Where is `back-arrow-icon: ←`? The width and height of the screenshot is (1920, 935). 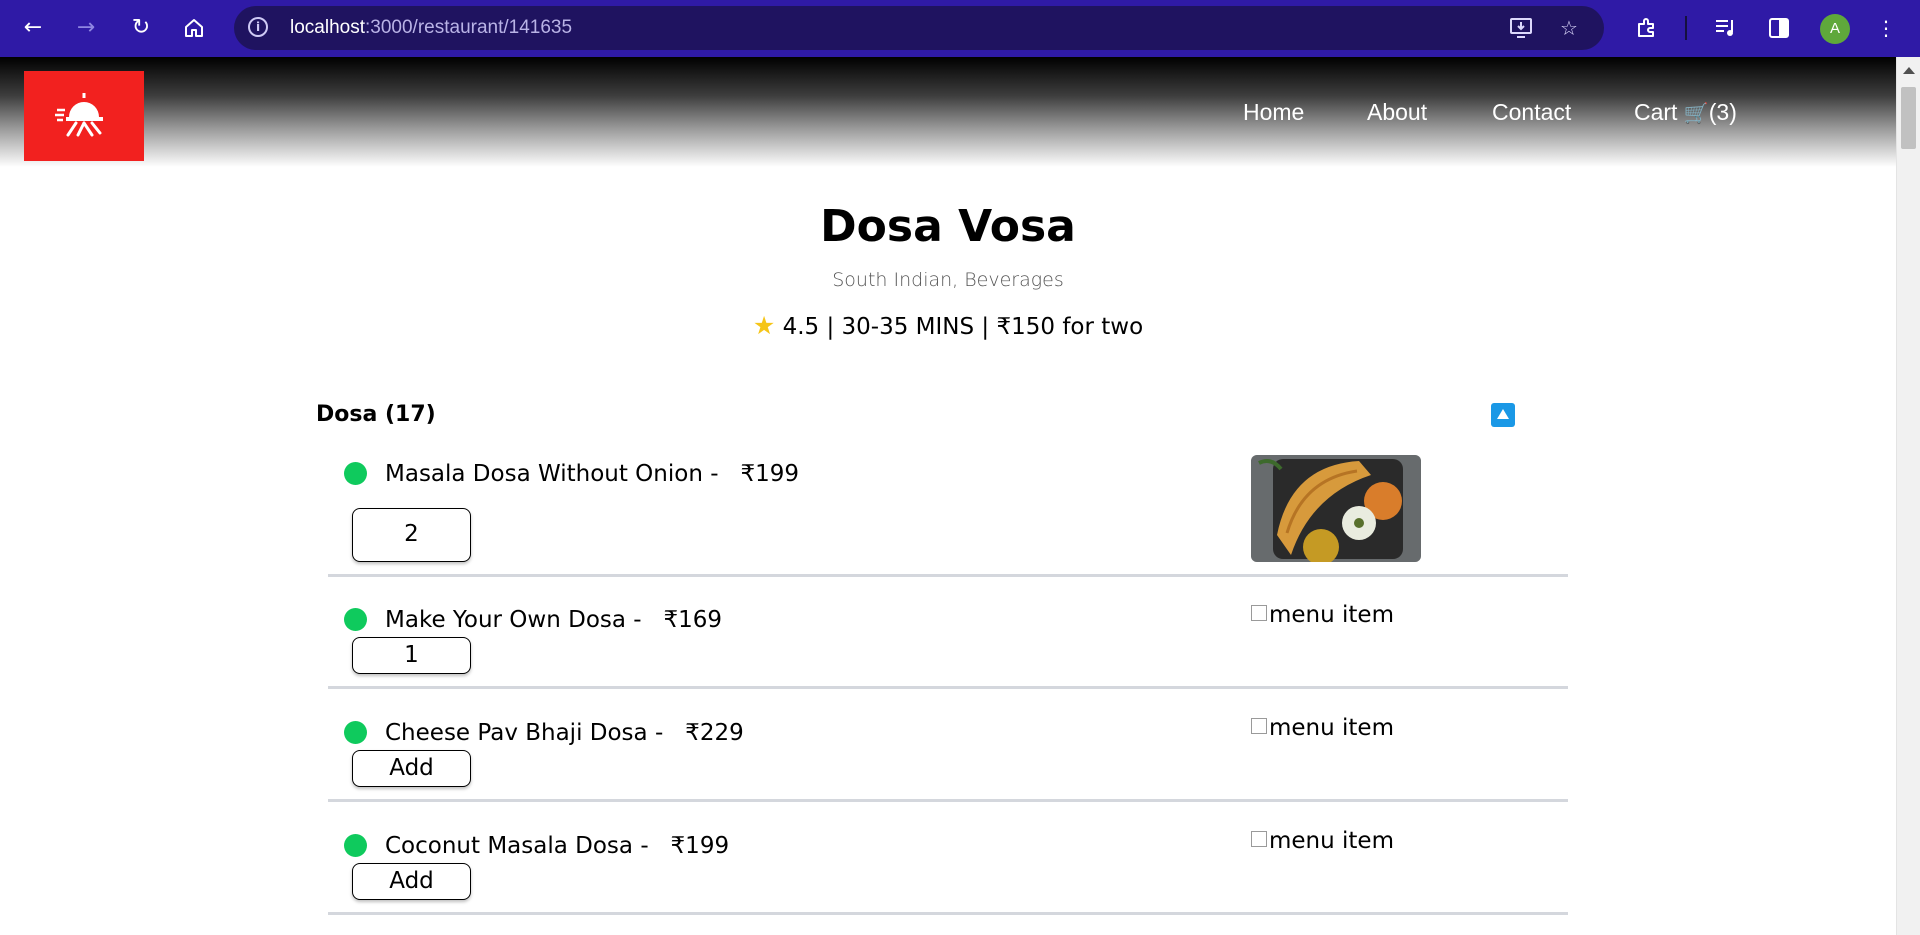 back-arrow-icon: ← is located at coordinates (33, 28).